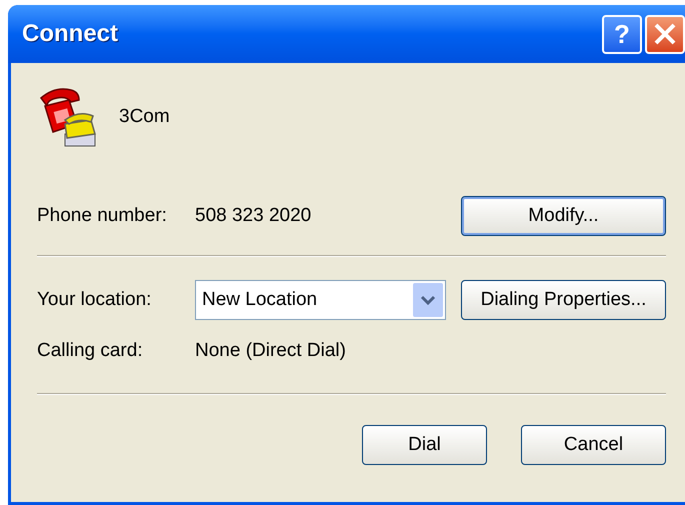  What do you see at coordinates (70, 34) in the screenshot?
I see `window-title: Connect` at bounding box center [70, 34].